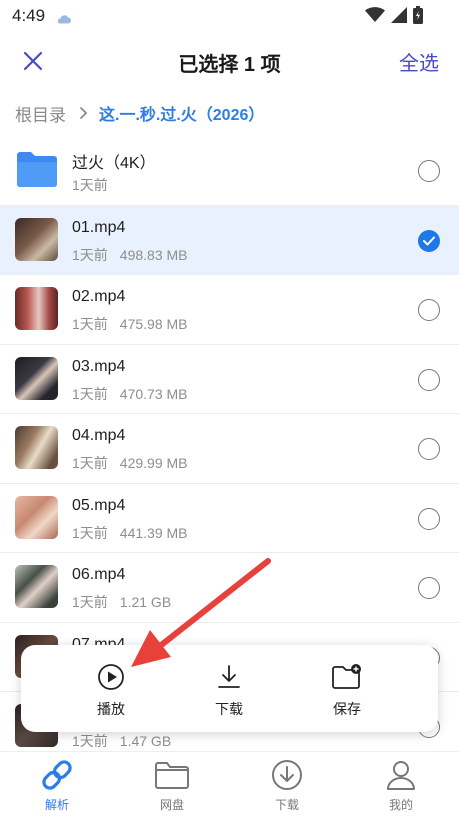 The image size is (459, 816). I want to click on file-name: 01.mp4, so click(99, 227).